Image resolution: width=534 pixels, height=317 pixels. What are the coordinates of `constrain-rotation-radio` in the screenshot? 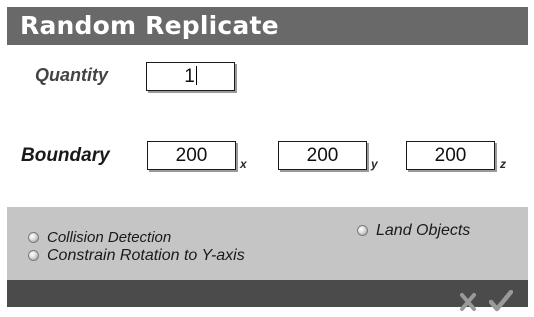 It's located at (33, 255).